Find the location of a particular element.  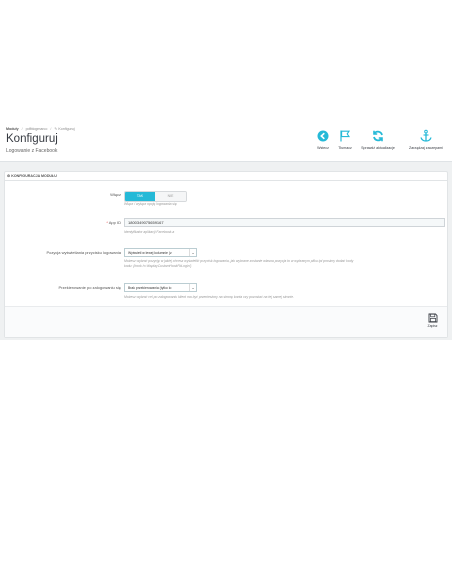

check-updates-button: Sprawdź aktualizacje is located at coordinates (378, 139).